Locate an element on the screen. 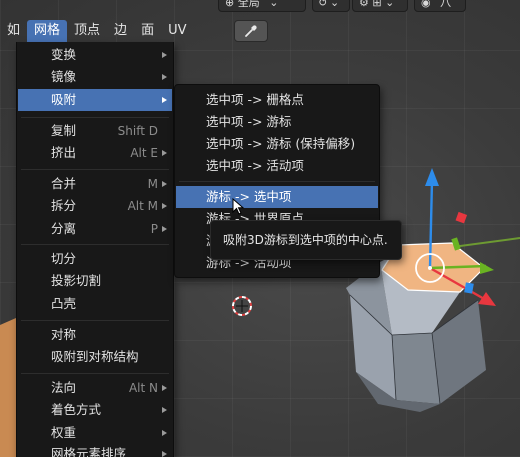 The image size is (520, 457). mouse-pointer-icon is located at coordinates (238, 206).